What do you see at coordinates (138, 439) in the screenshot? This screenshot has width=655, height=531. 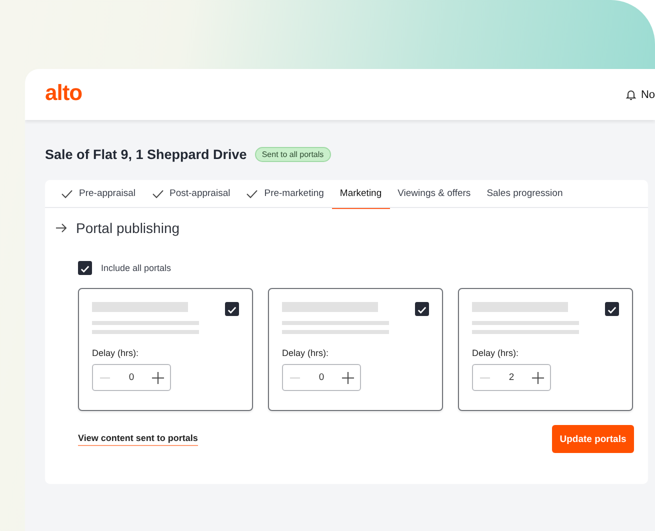 I see `view-content-link: View content sent to portals` at bounding box center [138, 439].